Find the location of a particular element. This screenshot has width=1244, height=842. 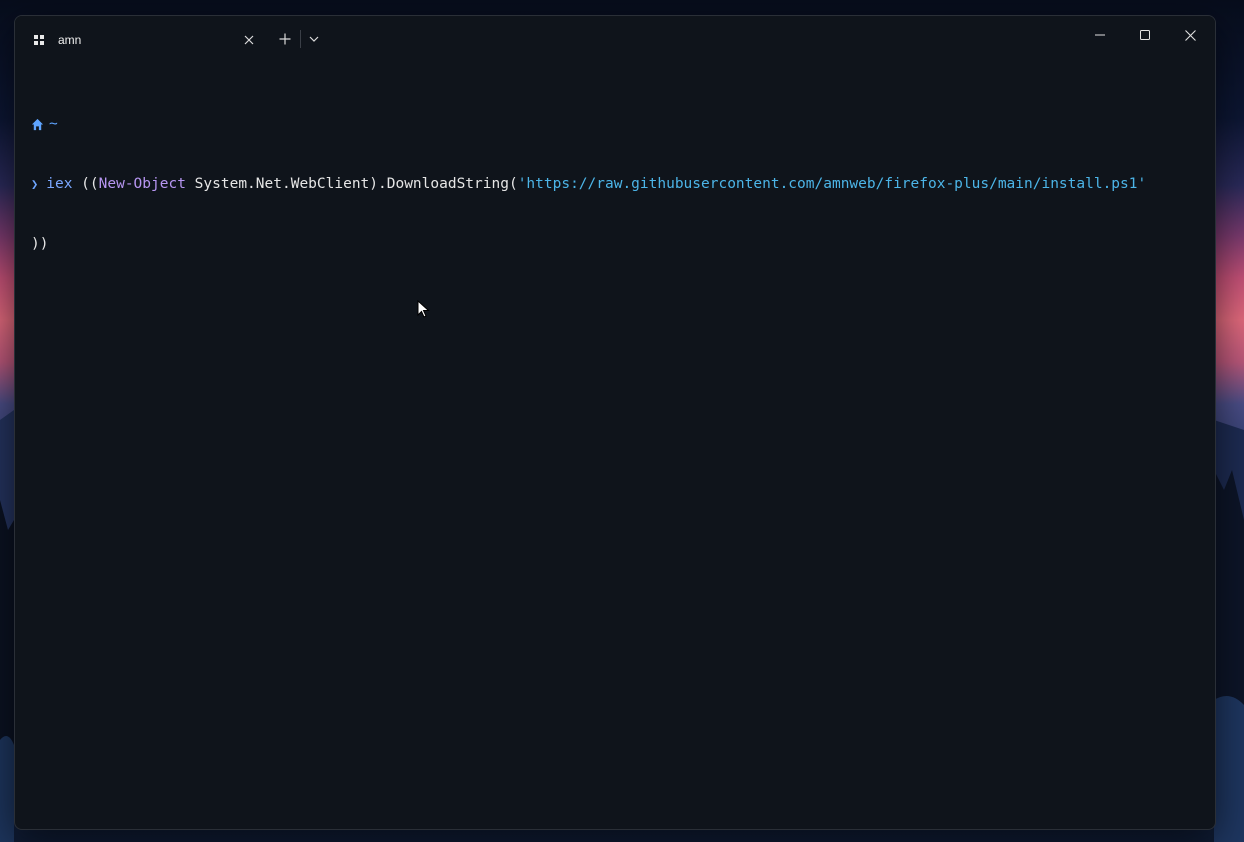

minimize-button is located at coordinates (1100, 35).